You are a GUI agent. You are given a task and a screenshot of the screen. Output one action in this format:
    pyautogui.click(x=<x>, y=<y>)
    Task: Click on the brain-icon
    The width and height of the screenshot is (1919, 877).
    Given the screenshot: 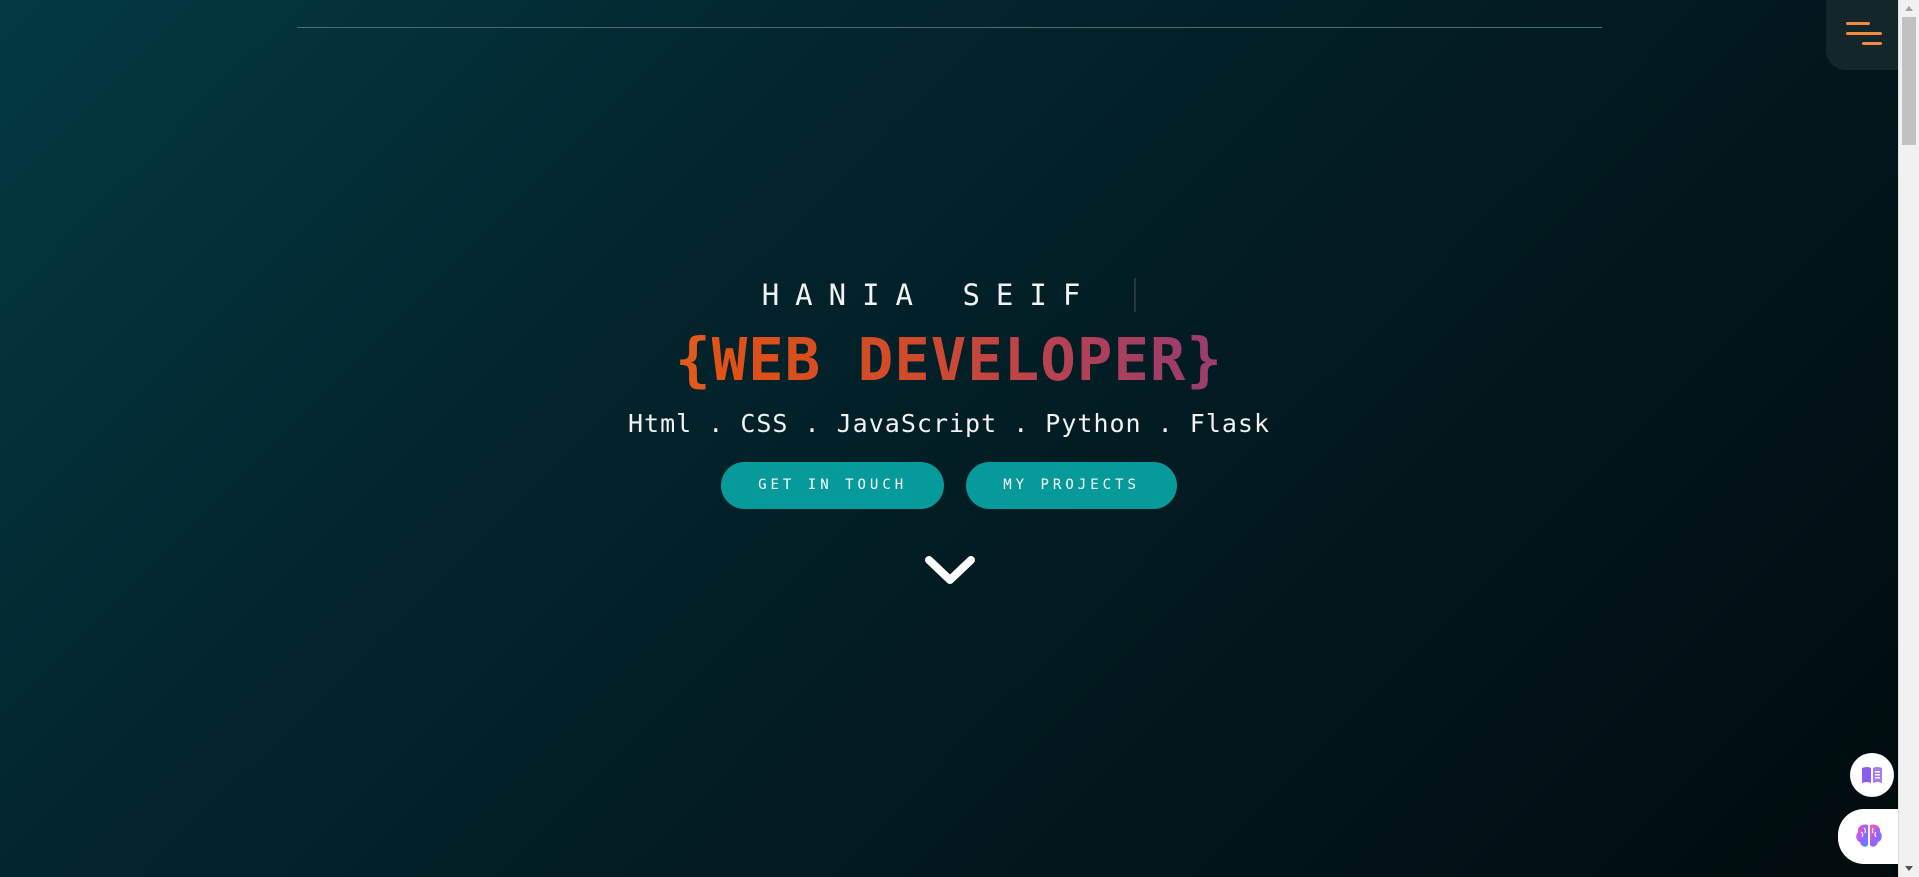 What is the action you would take?
    pyautogui.click(x=1869, y=835)
    